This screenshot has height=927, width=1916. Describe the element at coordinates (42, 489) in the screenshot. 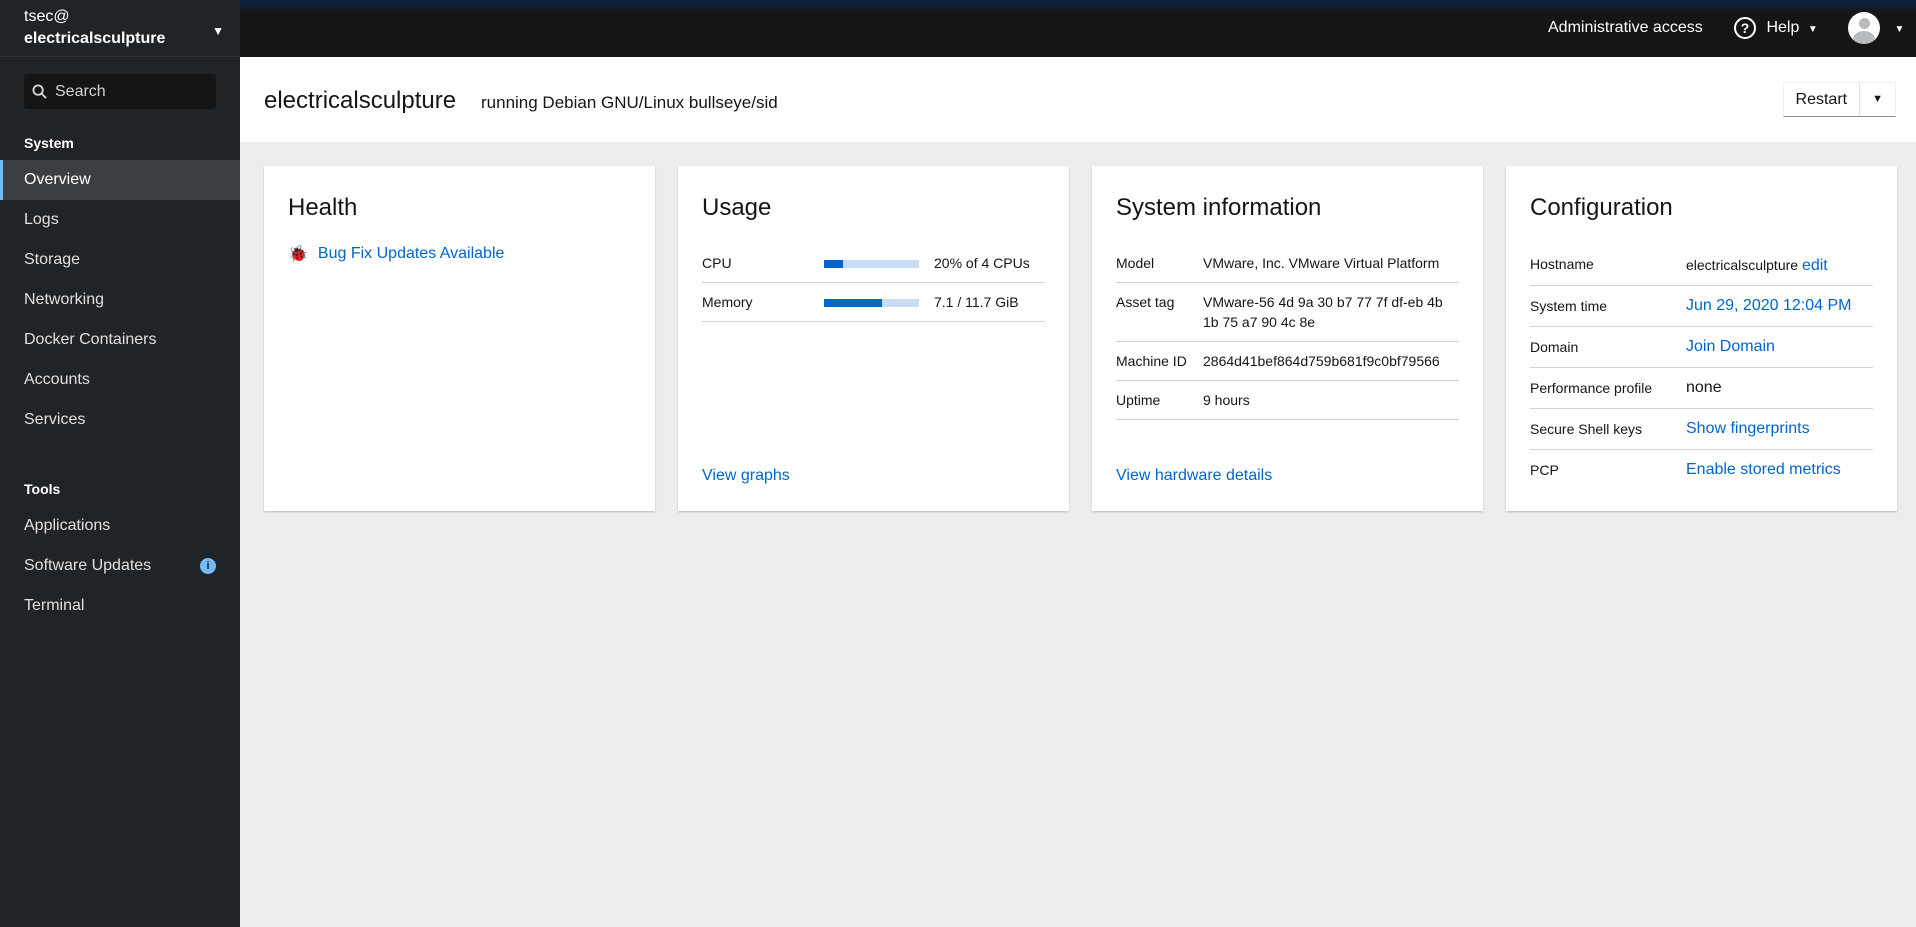

I see `tools-section-label: Tools` at that location.